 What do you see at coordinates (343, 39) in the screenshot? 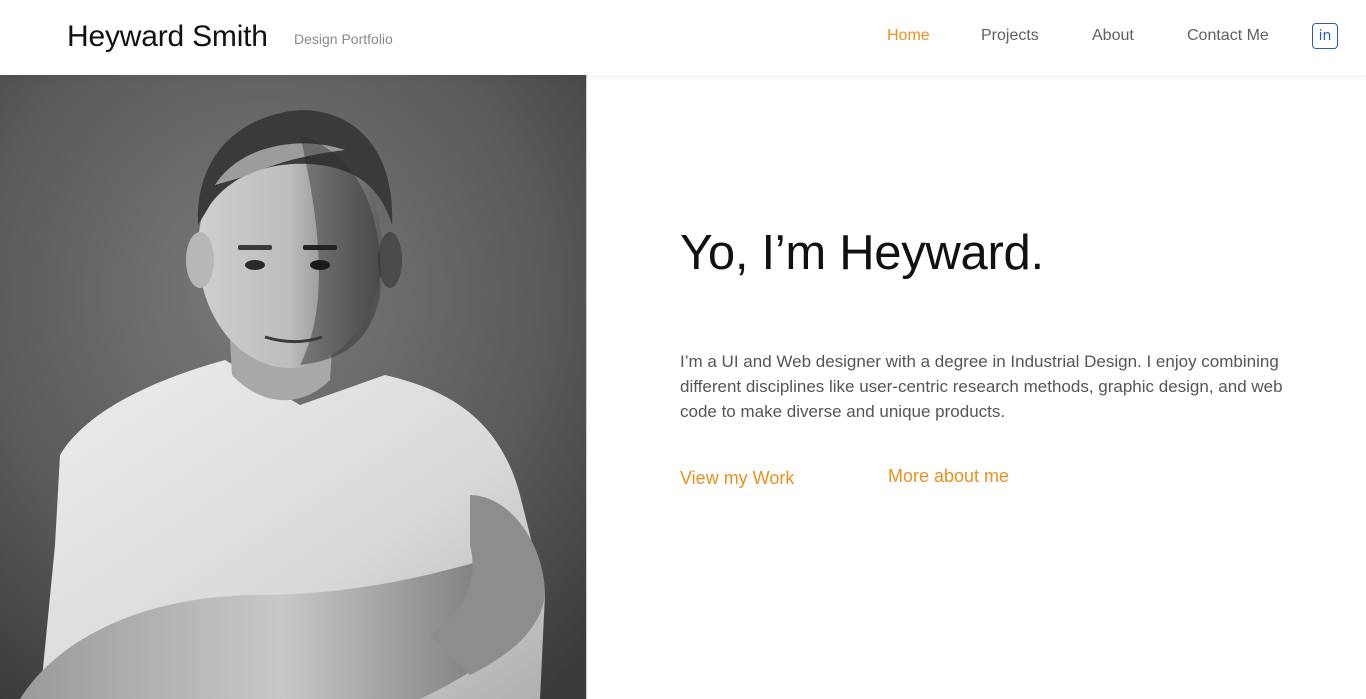
I see `brand-tagline: Design Portfolio` at bounding box center [343, 39].